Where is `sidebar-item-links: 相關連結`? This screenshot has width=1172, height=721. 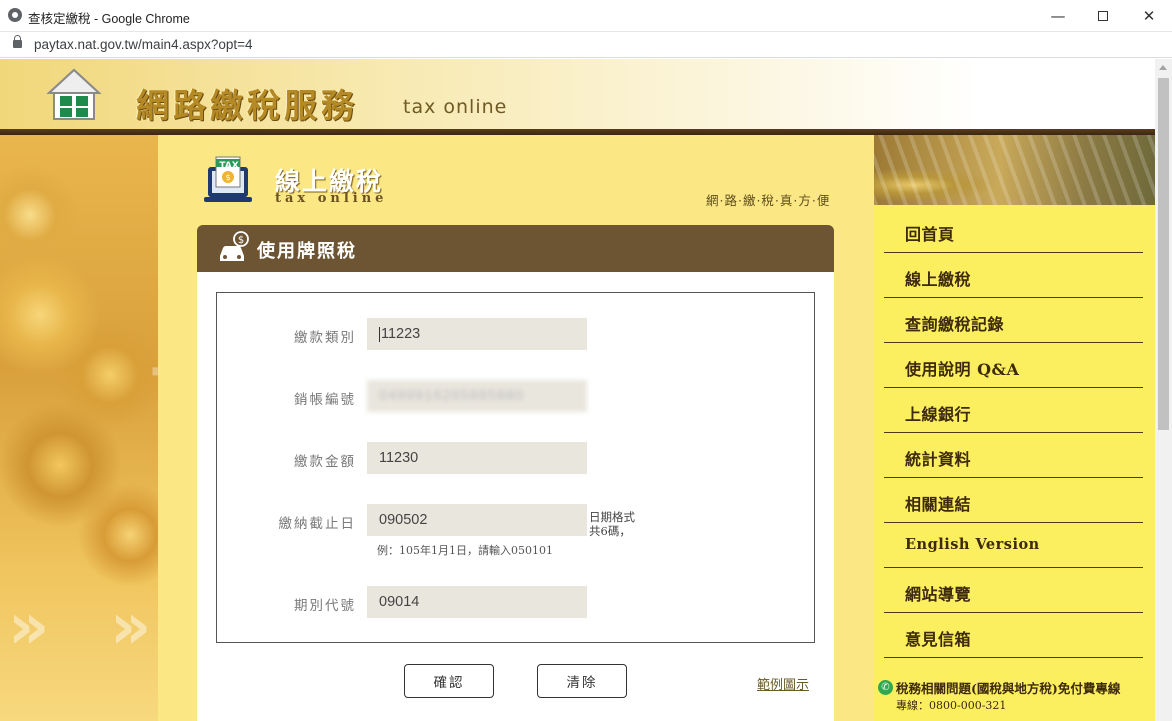
sidebar-item-links: 相關連結 is located at coordinates (1013, 500).